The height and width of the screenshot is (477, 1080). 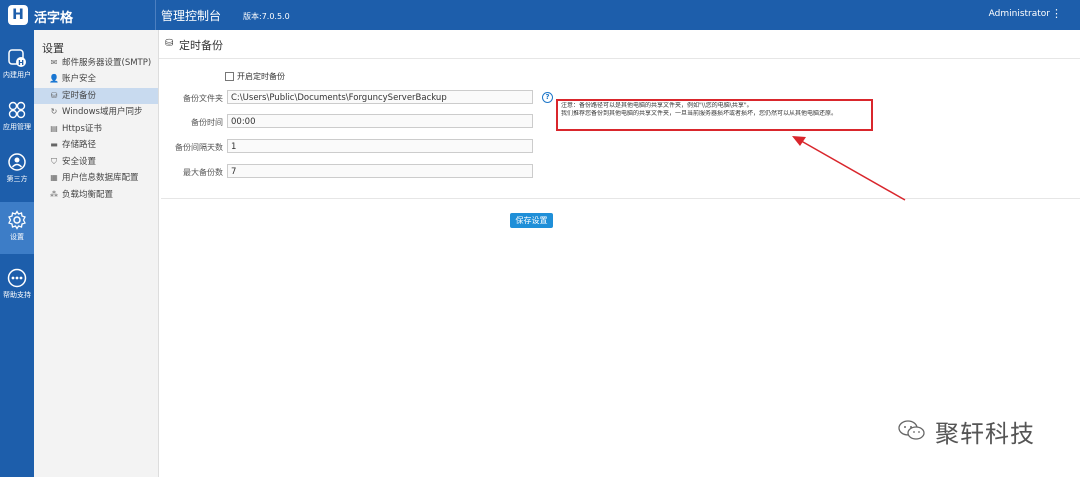 What do you see at coordinates (79, 145) in the screenshot?
I see `sidebar-item-label: 存储路径` at bounding box center [79, 145].